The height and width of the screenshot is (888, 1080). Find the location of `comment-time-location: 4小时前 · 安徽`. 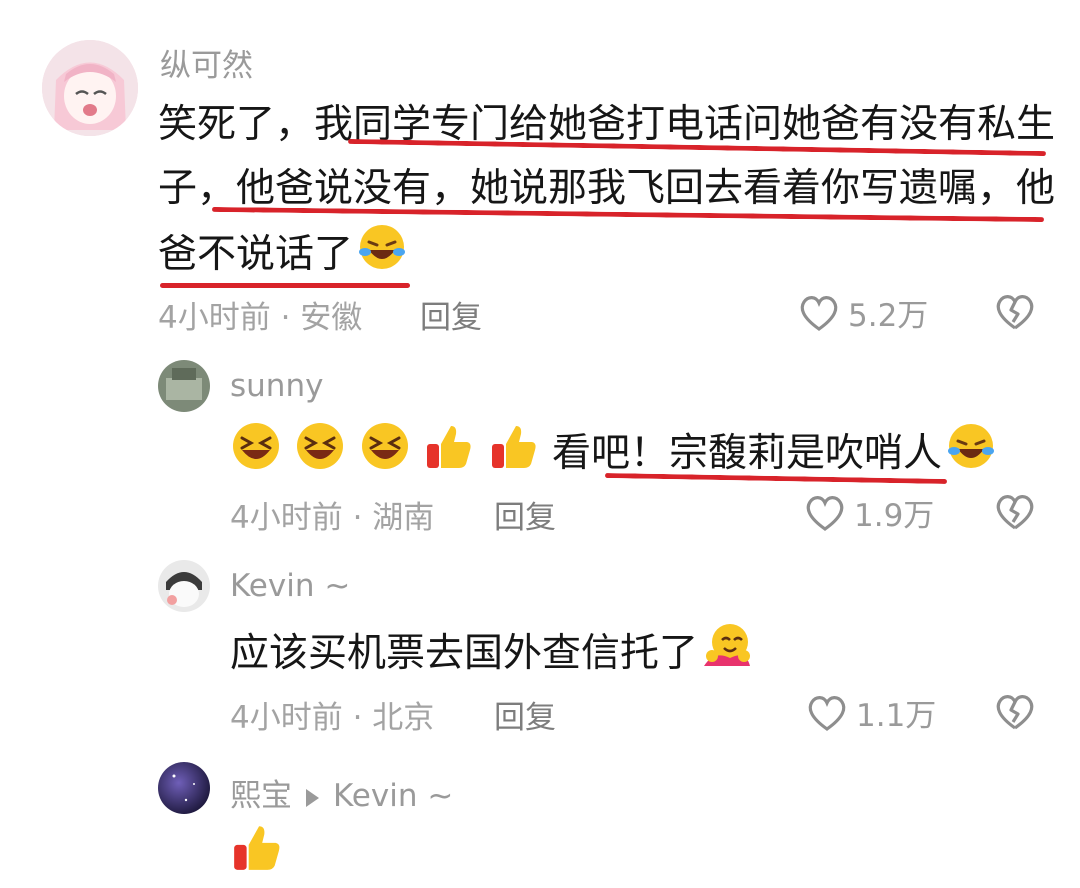

comment-time-location: 4小时前 · 安徽 is located at coordinates (260, 318).